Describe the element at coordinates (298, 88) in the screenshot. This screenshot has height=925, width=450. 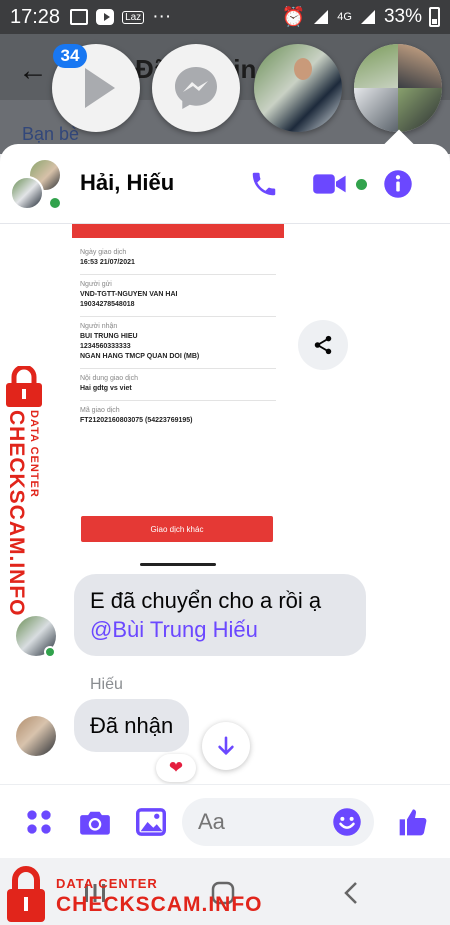
I see `contact-chat-head-hai` at that location.